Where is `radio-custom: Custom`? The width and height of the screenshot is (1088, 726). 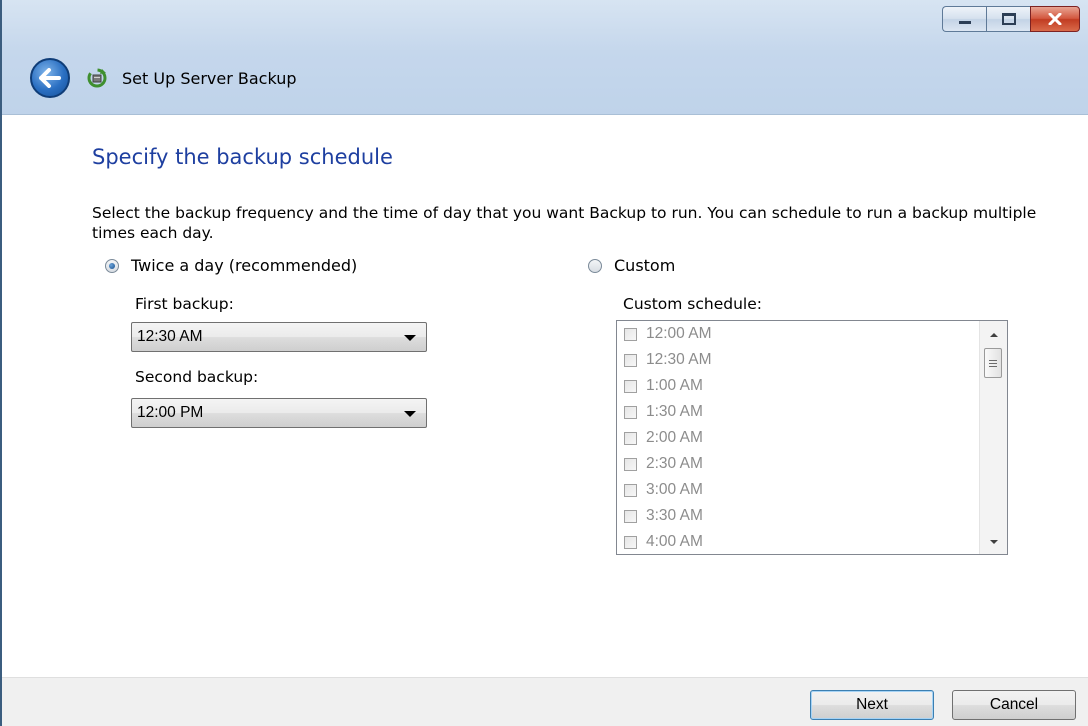
radio-custom: Custom is located at coordinates (631, 265).